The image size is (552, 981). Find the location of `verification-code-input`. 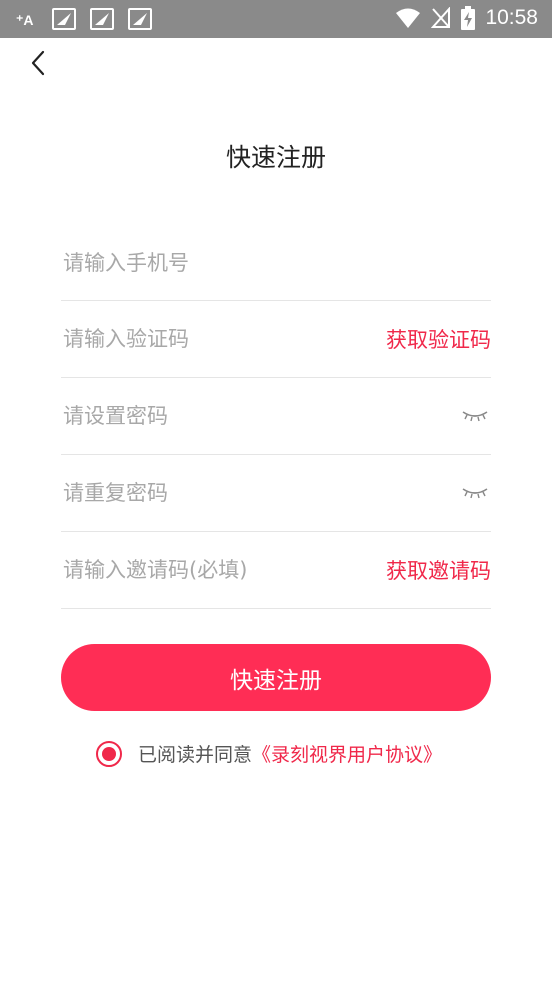

verification-code-input is located at coordinates (224, 339).